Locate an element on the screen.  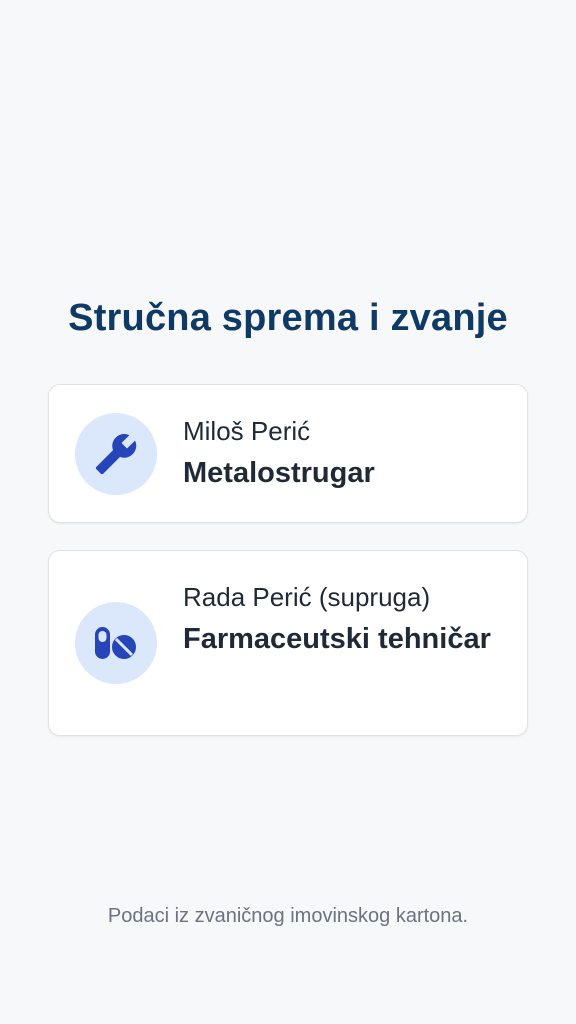
pills-icon-badge is located at coordinates (116, 643).